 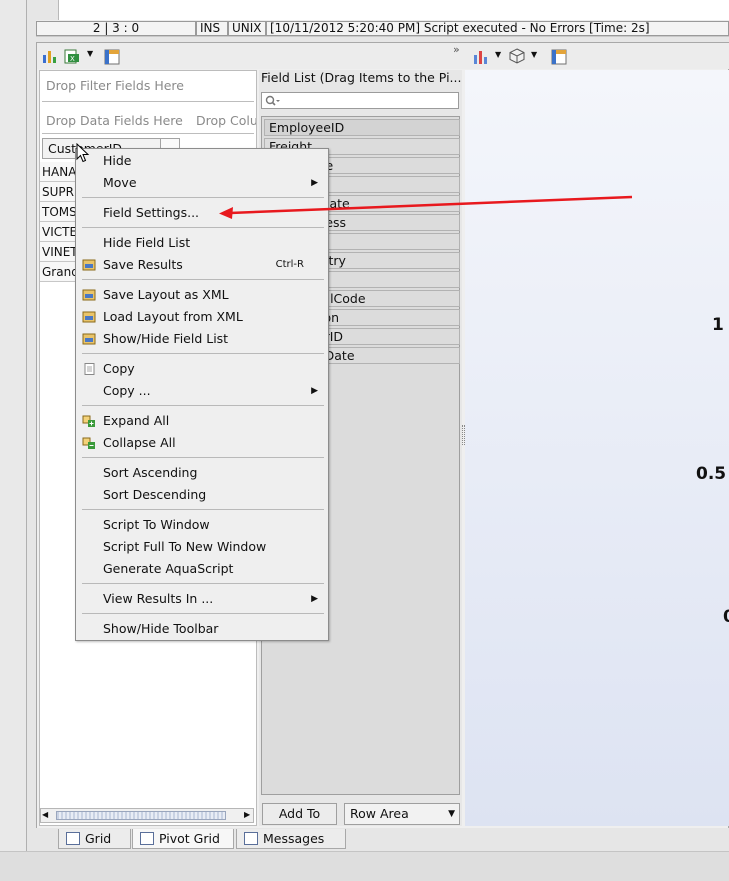 I want to click on area-select: Row Area ▼, so click(x=402, y=814).